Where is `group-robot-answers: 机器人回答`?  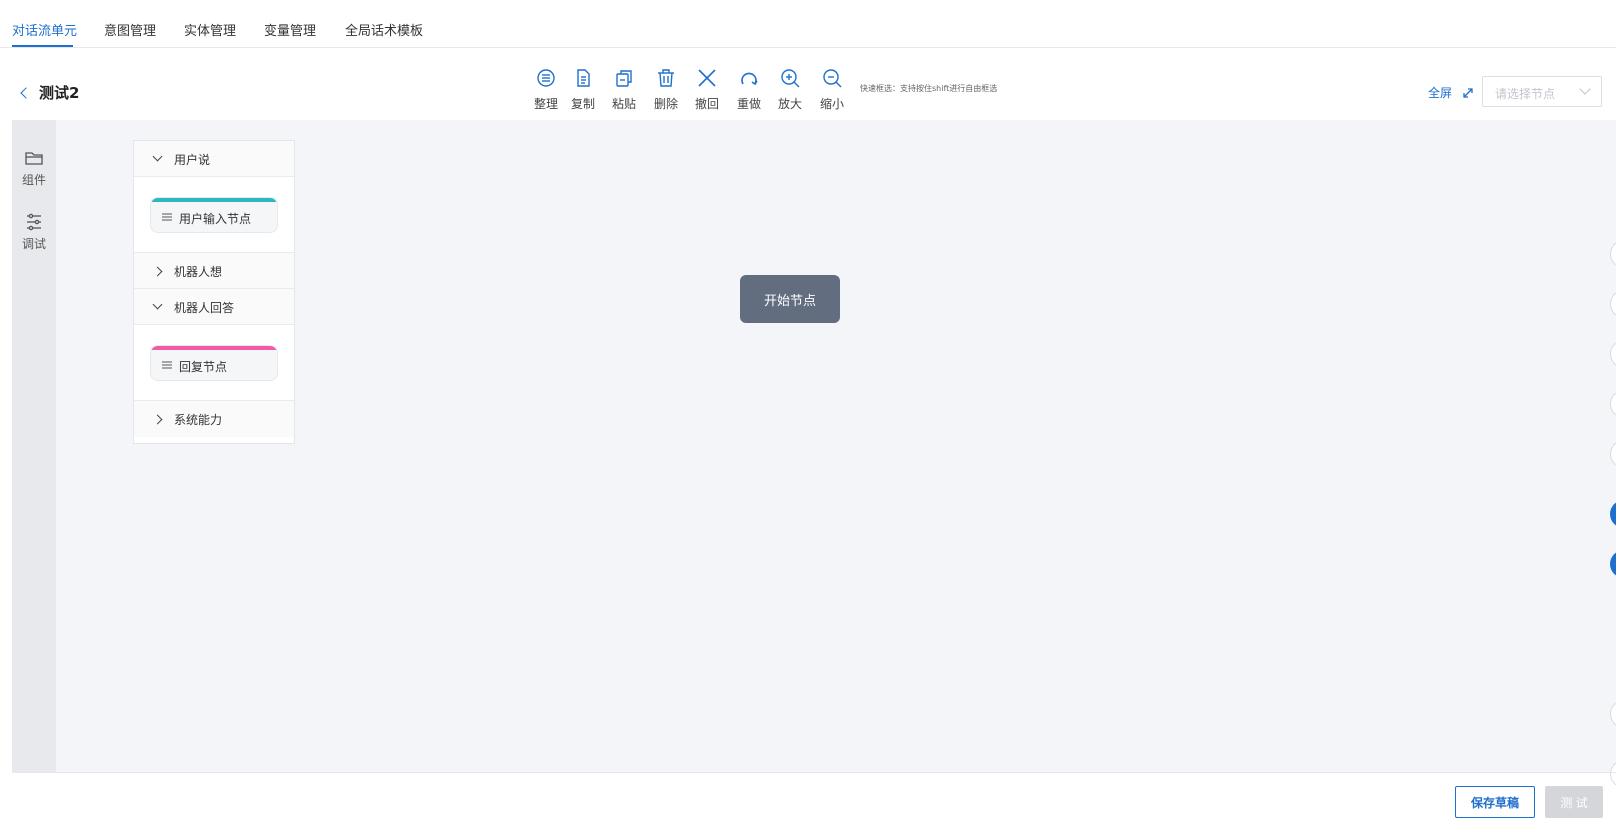 group-robot-answers: 机器人回答 is located at coordinates (214, 307).